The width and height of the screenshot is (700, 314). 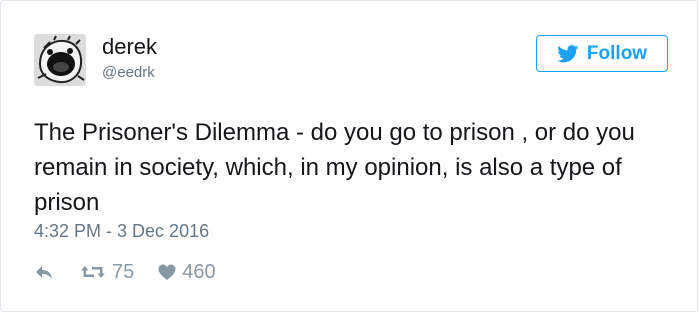 I want to click on author-block: derek @eedrk, so click(x=129, y=58).